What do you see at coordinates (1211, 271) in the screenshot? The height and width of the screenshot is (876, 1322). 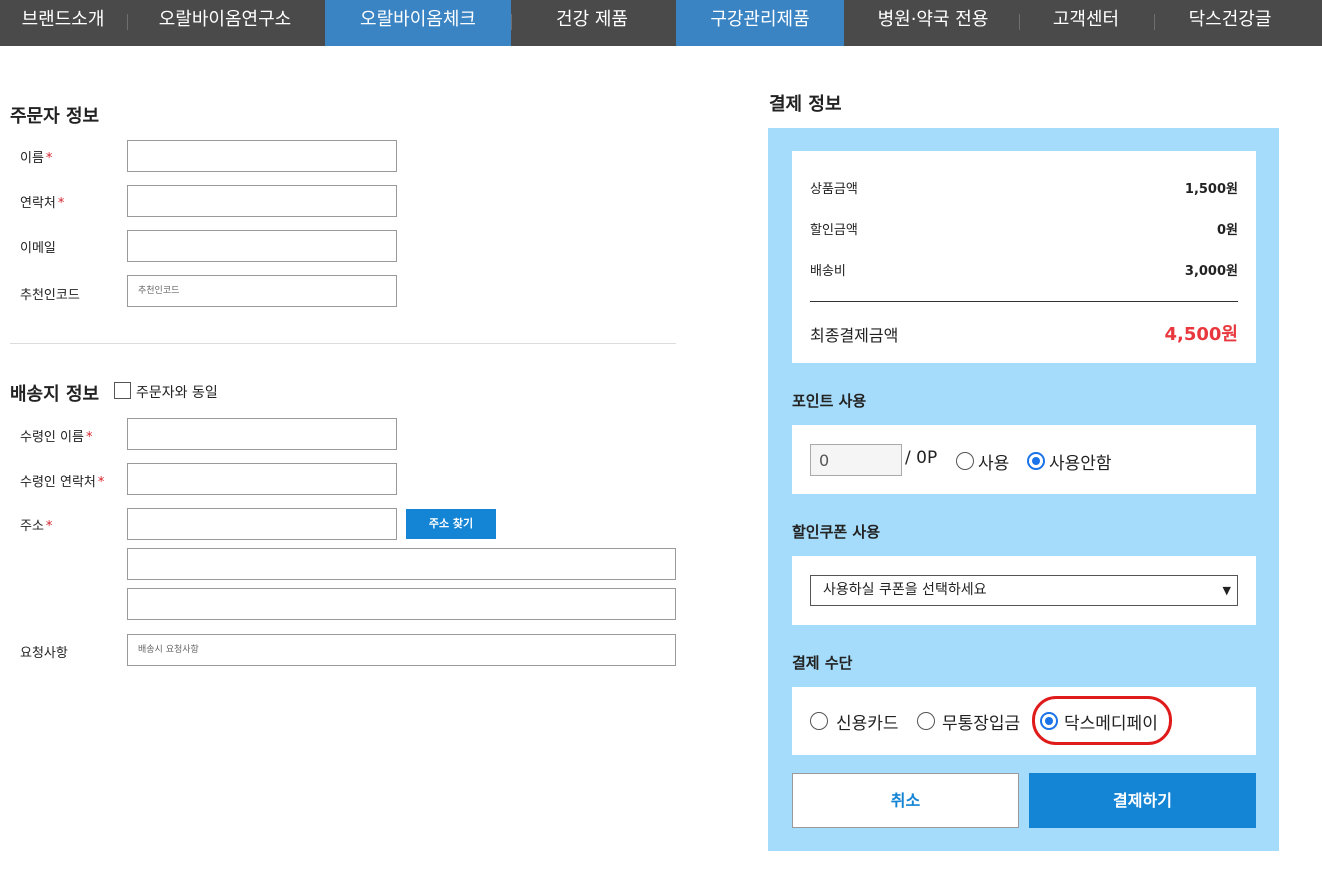 I see `shipping-fee-value: 3,000원` at bounding box center [1211, 271].